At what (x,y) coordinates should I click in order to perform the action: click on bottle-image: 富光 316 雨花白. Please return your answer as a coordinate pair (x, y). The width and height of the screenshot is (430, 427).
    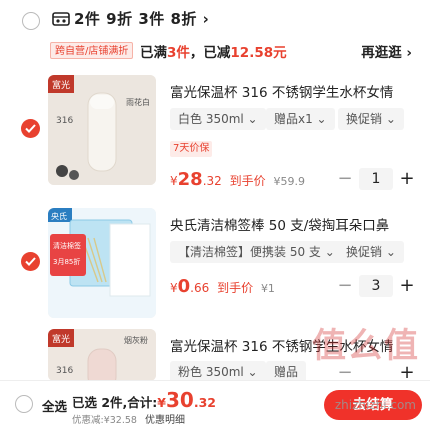
    Looking at the image, I should click on (102, 130).